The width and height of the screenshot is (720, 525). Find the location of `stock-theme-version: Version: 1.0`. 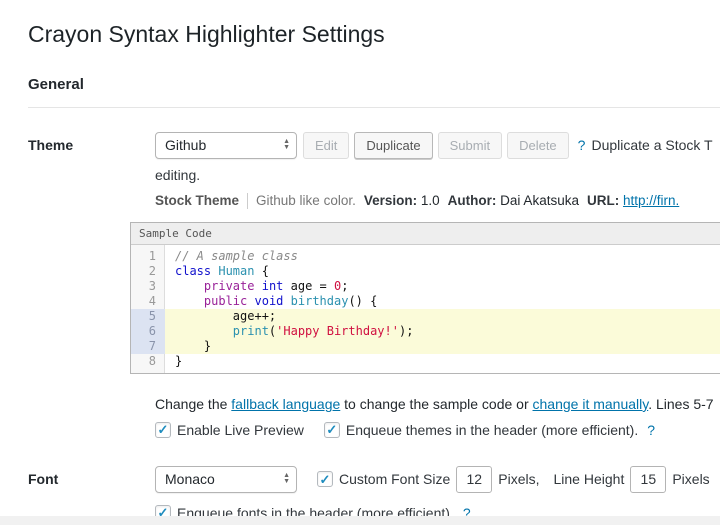

stock-theme-version: Version: 1.0 is located at coordinates (402, 200).